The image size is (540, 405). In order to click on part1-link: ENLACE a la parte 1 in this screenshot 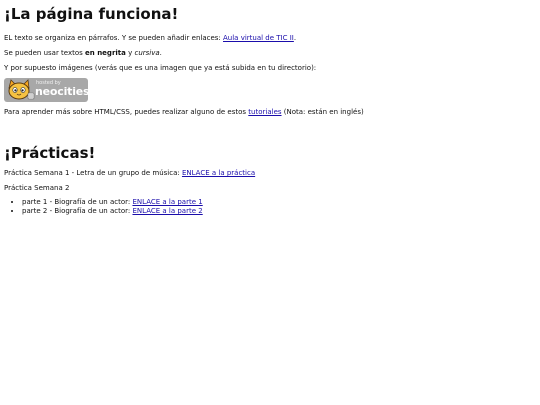, I will do `click(167, 202)`.